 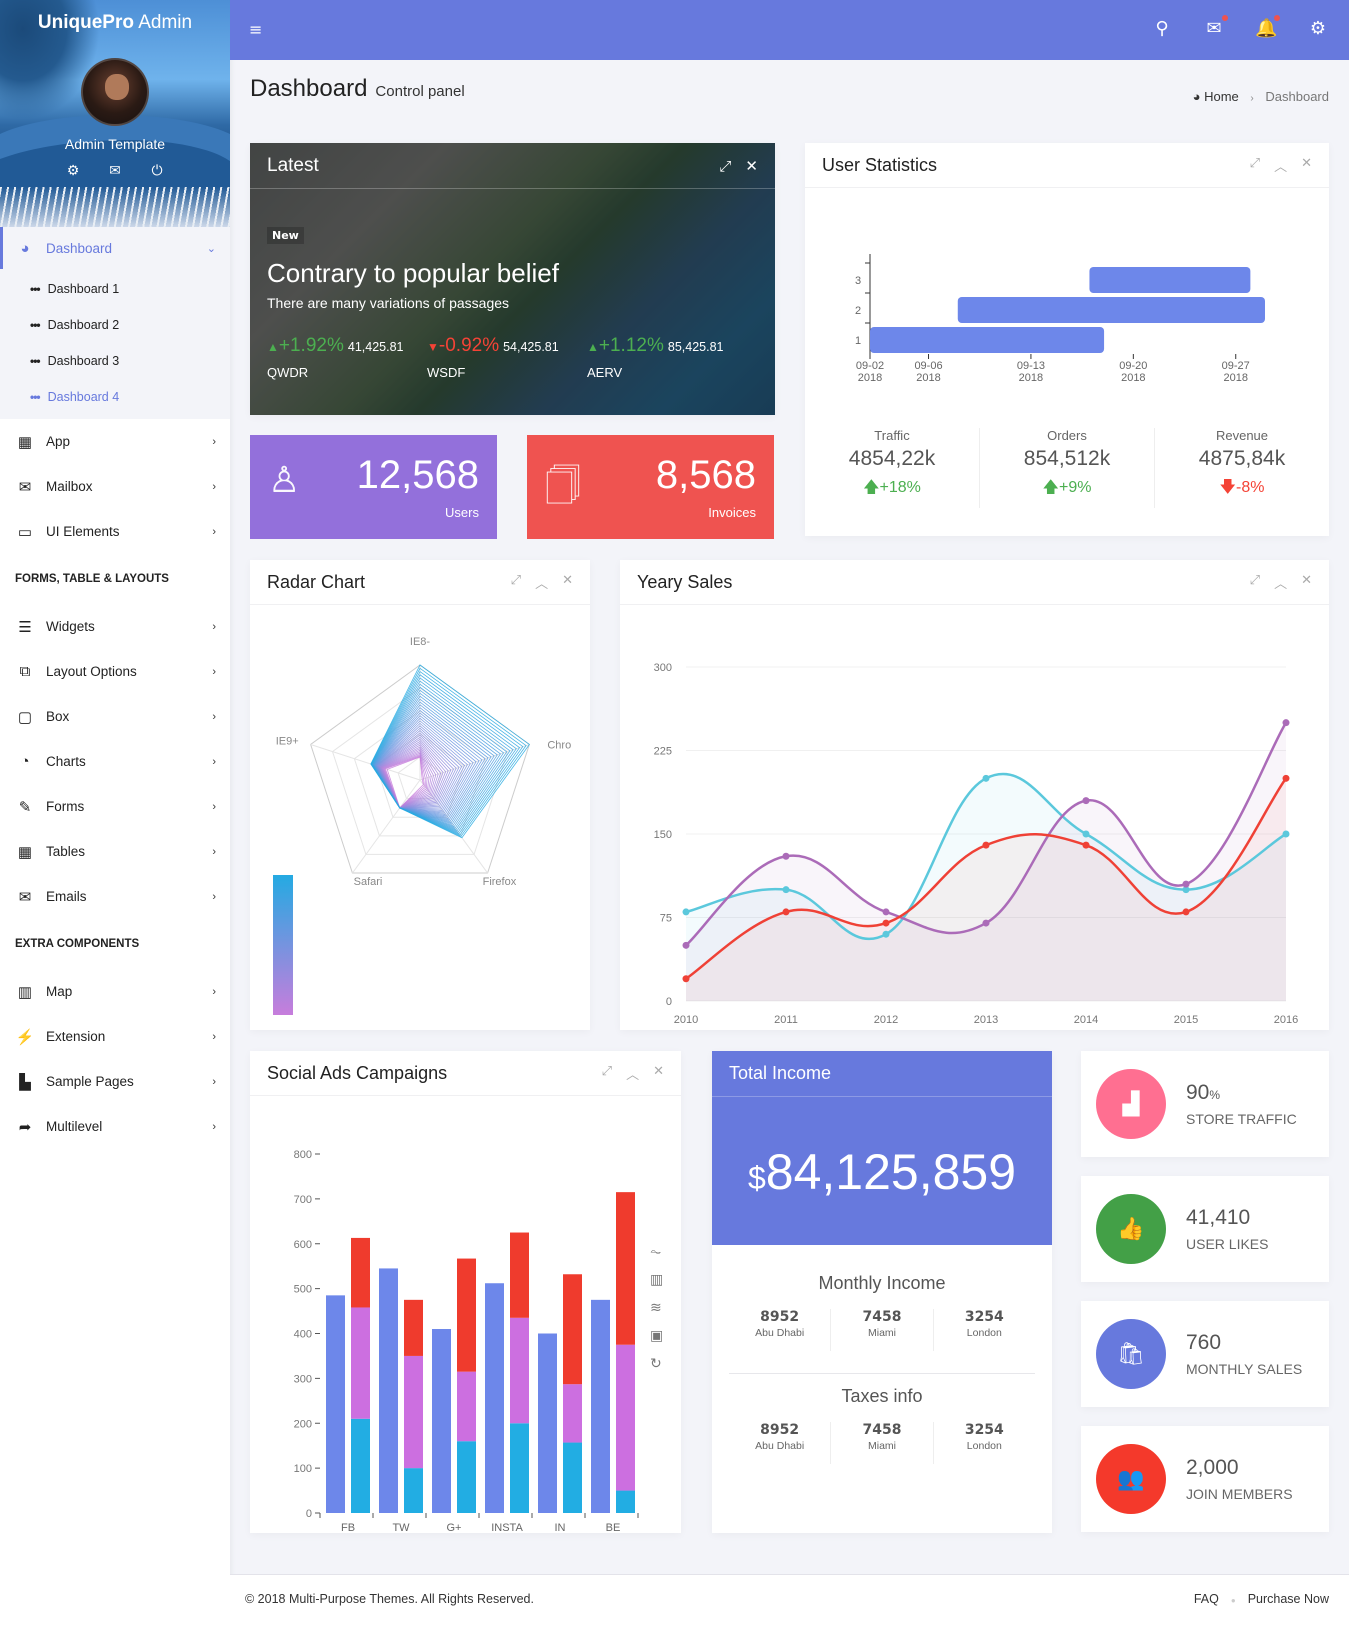 I want to click on sidebar-item-layout-options: ⧉ Layout Options ›, so click(x=115, y=671).